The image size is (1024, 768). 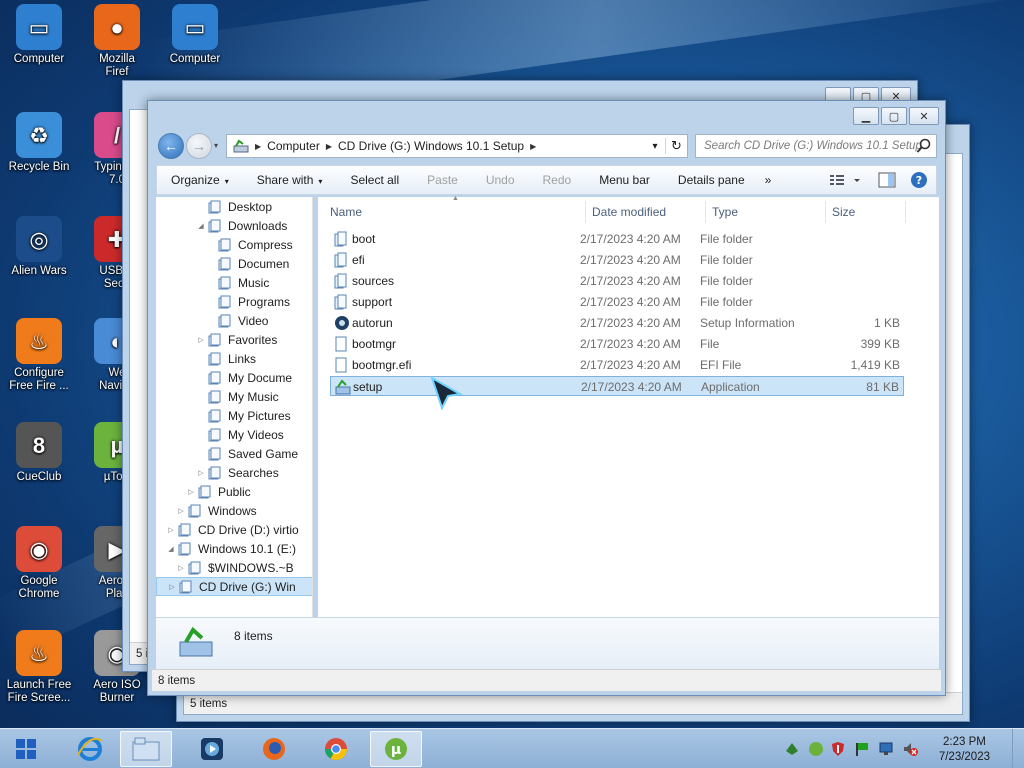 I want to click on file-row: boot 2/17/2023 4:20 AM File folder, so click(x=617, y=239).